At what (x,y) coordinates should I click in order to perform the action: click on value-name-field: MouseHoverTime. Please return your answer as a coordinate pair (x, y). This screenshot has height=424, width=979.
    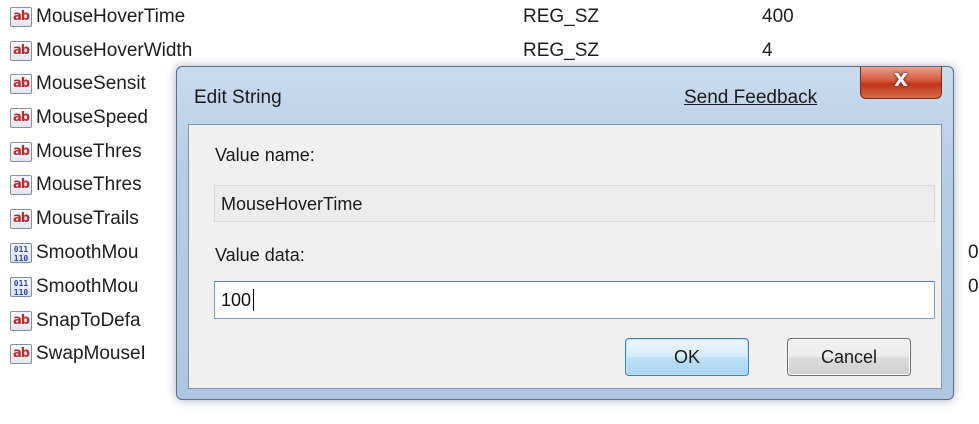
    Looking at the image, I should click on (574, 203).